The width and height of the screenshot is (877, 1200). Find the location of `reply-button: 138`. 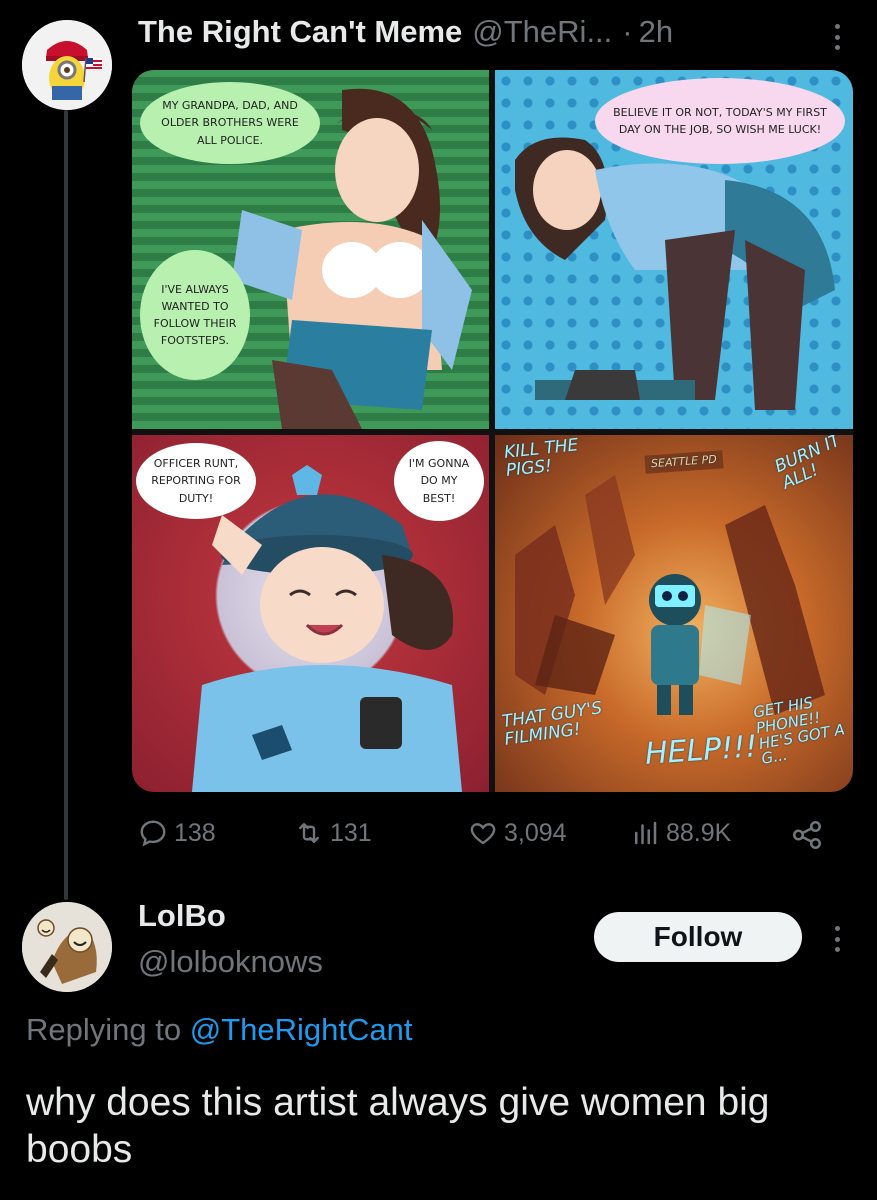

reply-button: 138 is located at coordinates (177, 833).